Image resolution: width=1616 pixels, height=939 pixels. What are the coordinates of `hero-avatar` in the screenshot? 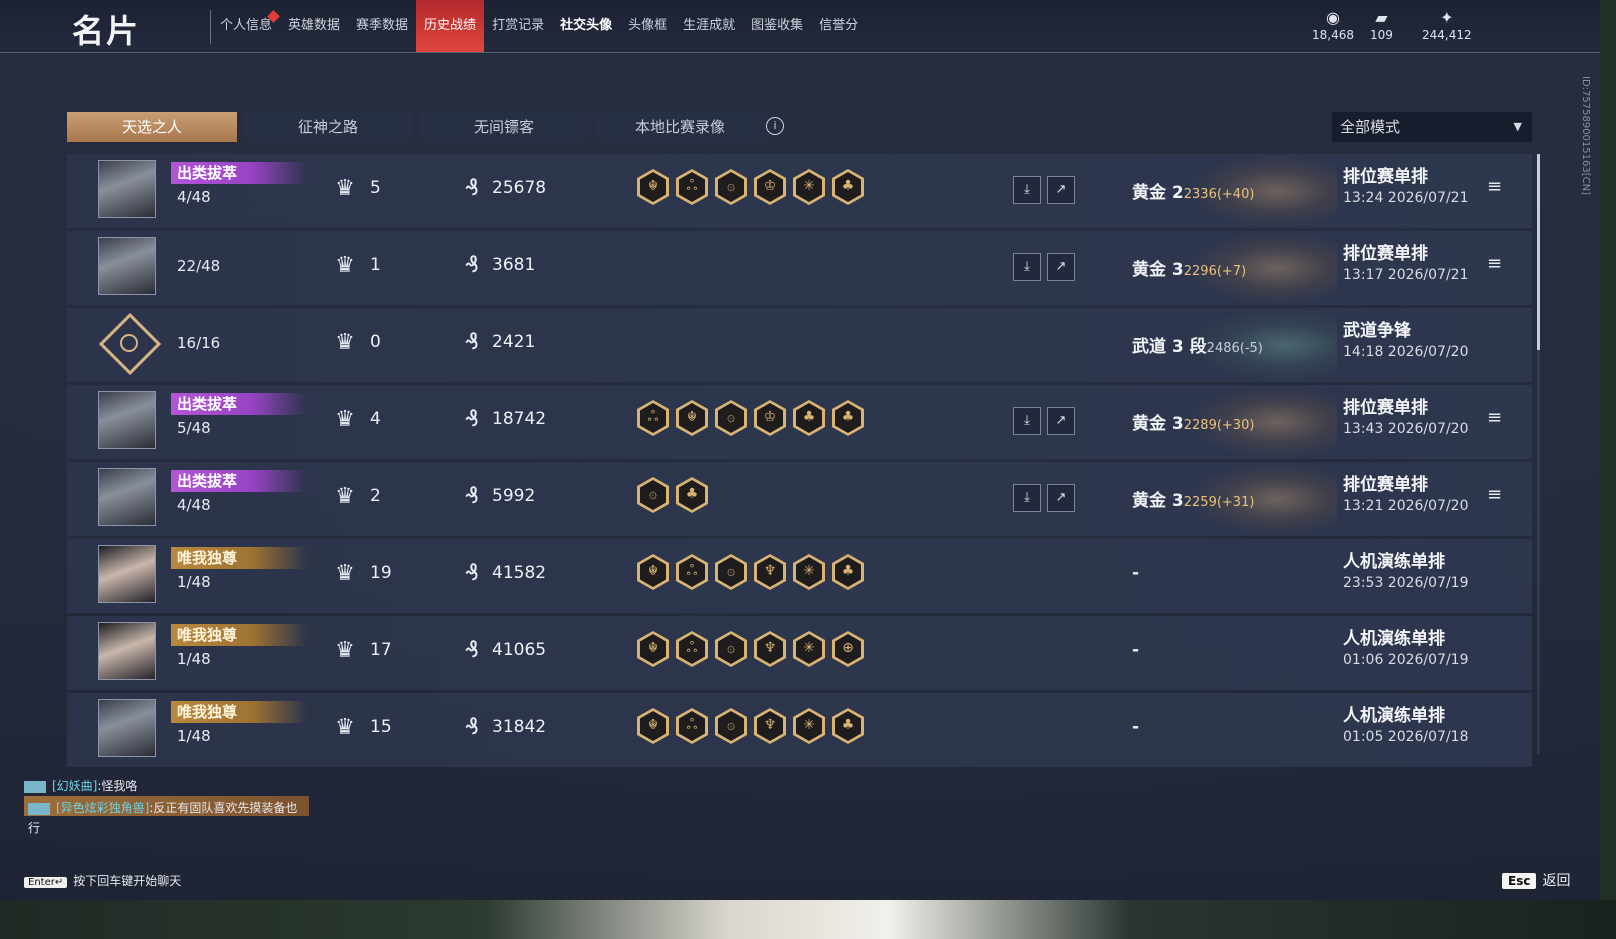 It's located at (127, 497).